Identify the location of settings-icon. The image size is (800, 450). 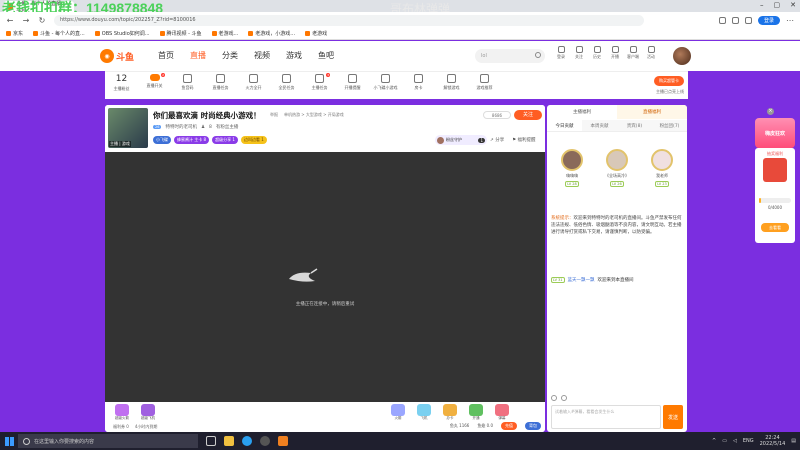
(564, 398).